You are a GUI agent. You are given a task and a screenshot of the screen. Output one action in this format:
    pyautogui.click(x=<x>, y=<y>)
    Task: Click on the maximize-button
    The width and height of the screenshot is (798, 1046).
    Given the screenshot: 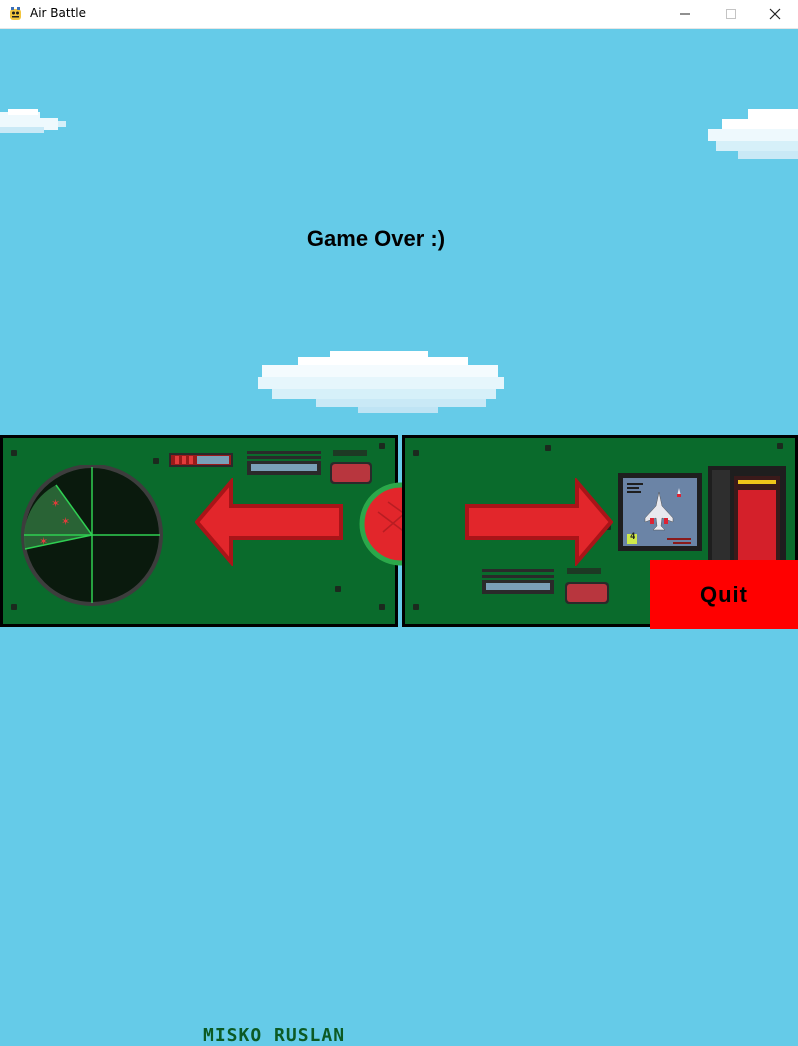 What is the action you would take?
    pyautogui.click(x=731, y=14)
    